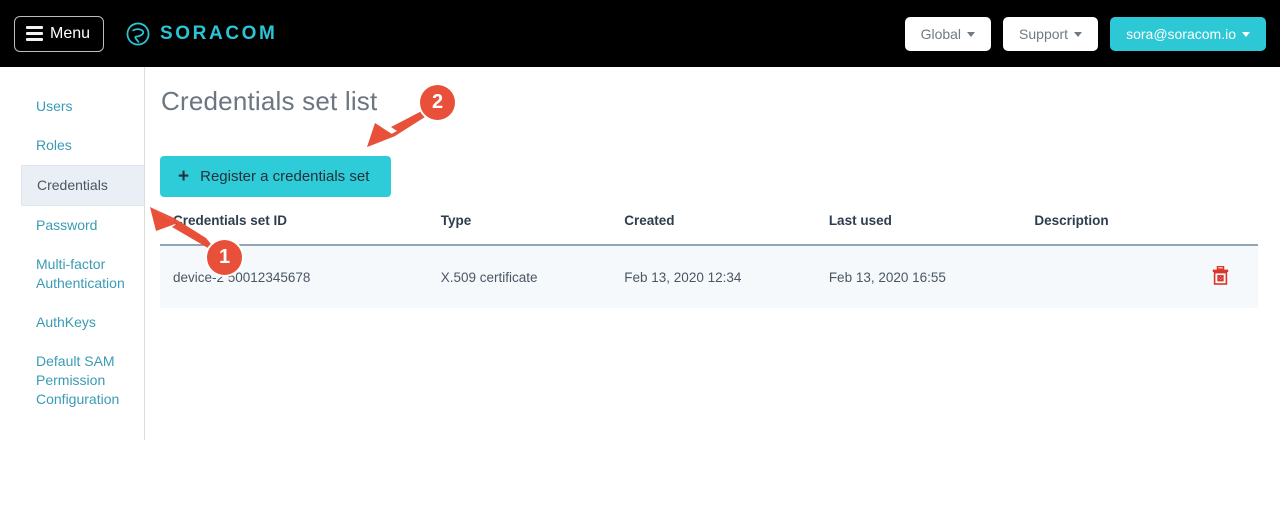  I want to click on register-button-label: Register a credentials set, so click(285, 176).